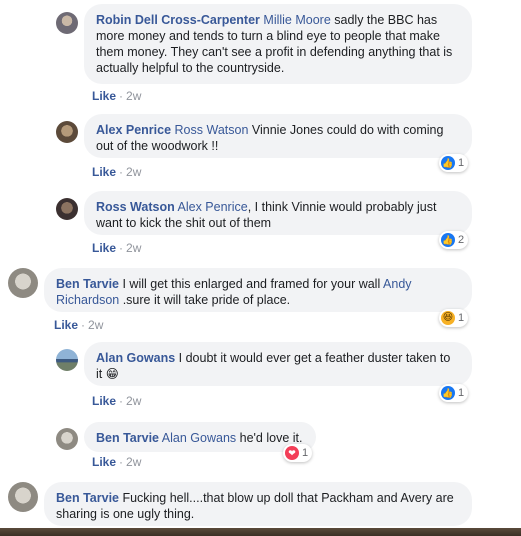  I want to click on laughing-face-icon: 😆, so click(448, 318).